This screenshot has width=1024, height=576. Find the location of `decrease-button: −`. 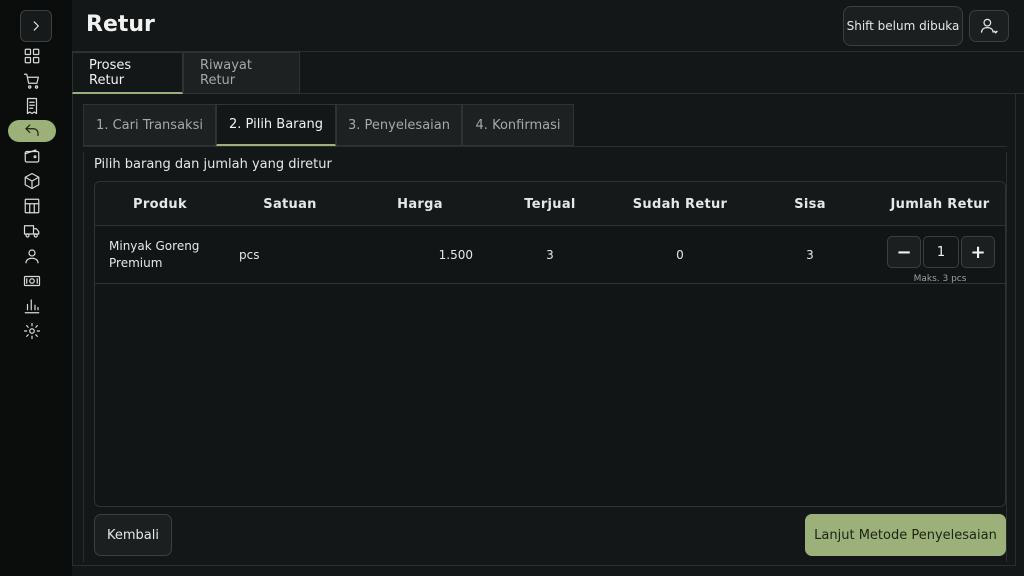

decrease-button: − is located at coordinates (904, 252).